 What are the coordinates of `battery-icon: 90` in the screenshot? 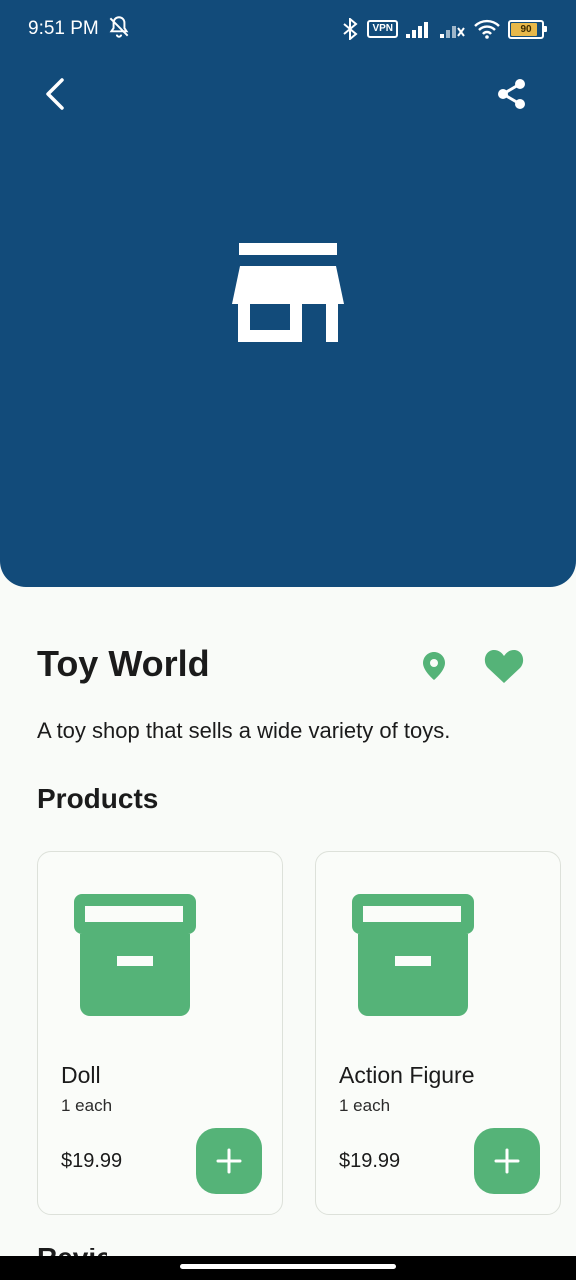 It's located at (527, 29).